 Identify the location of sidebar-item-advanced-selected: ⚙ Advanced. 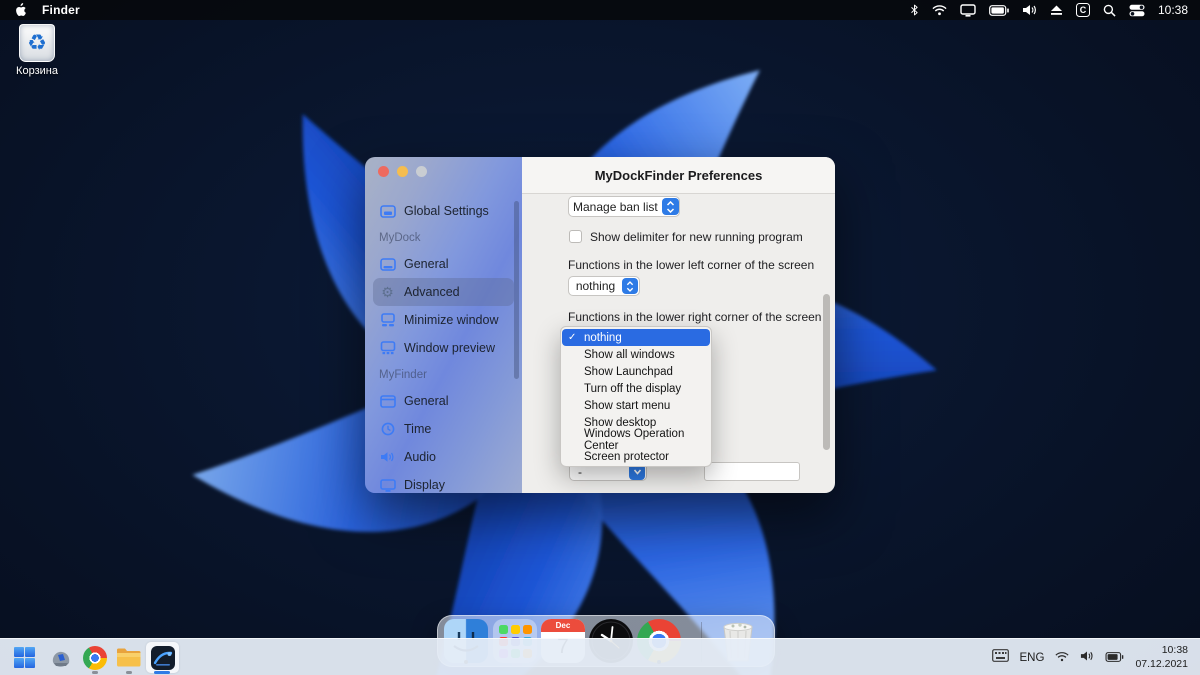
(443, 292).